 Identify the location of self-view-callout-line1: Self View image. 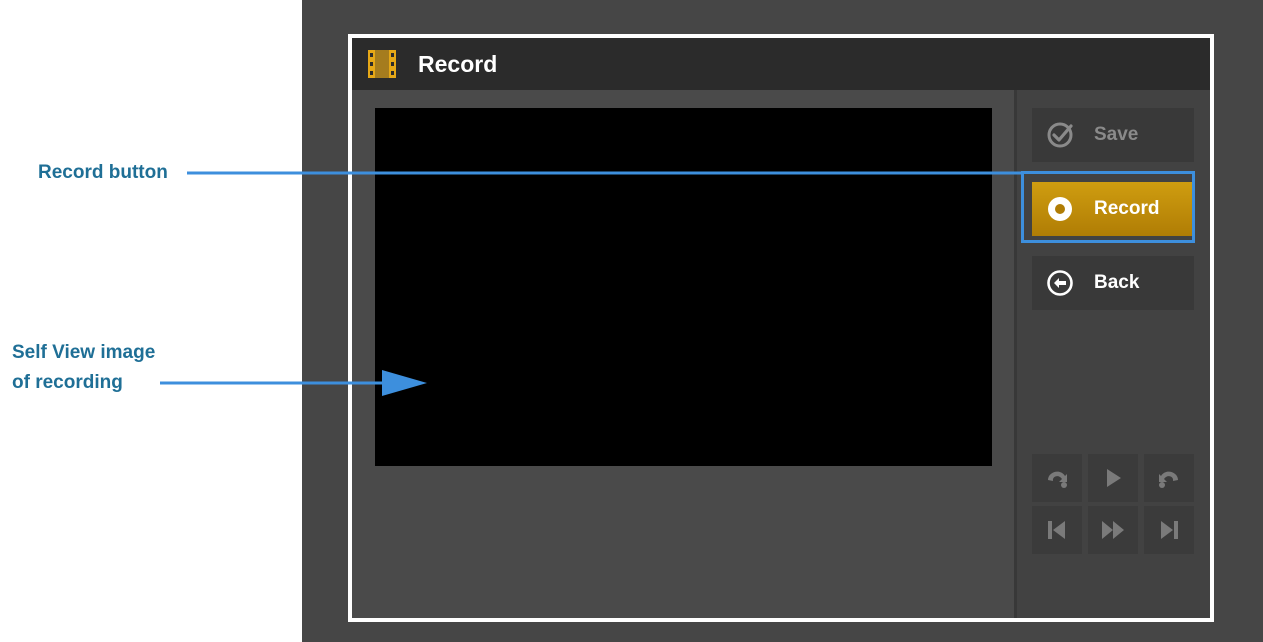
(84, 352).